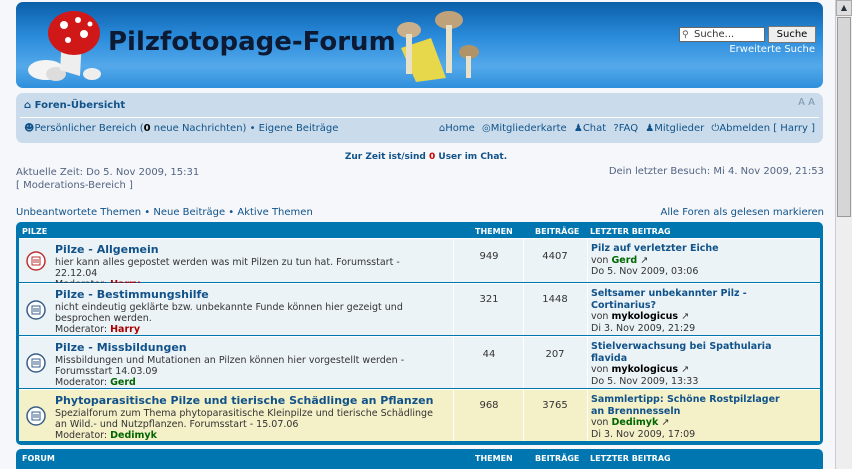  Describe the element at coordinates (38, 458) in the screenshot. I see `category-title: FORUM` at that location.